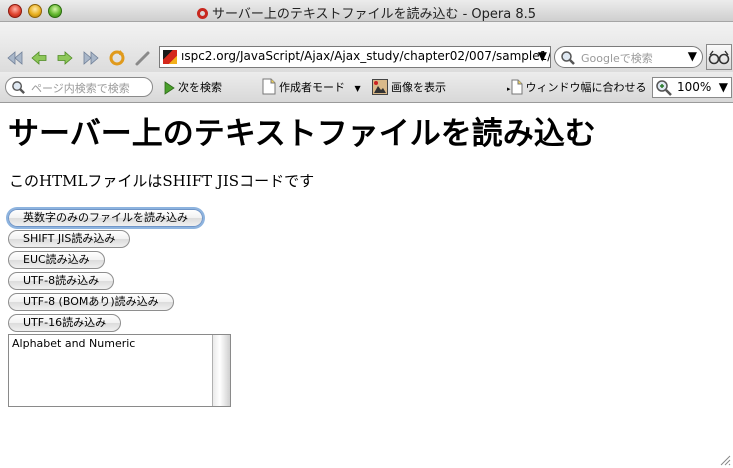 The height and width of the screenshot is (468, 733). I want to click on load-shift-jis-button: SHIFT JIS読み込み, so click(69, 239).